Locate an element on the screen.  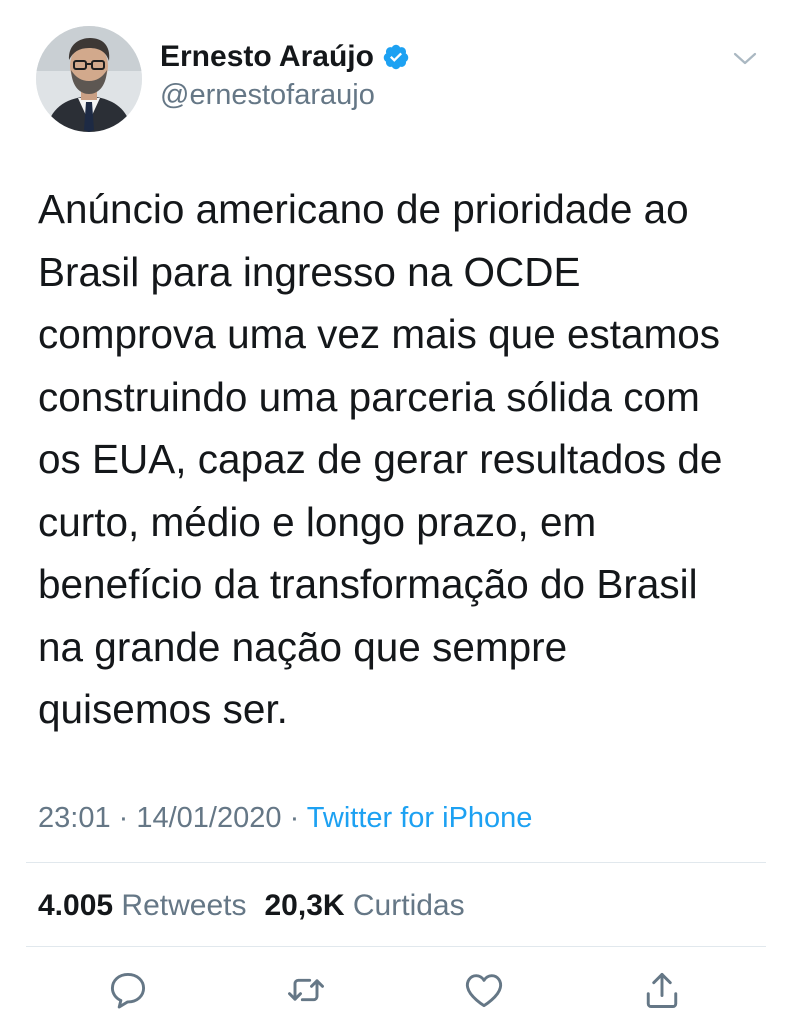
author-handle: @ernestofaraujo is located at coordinates (267, 95).